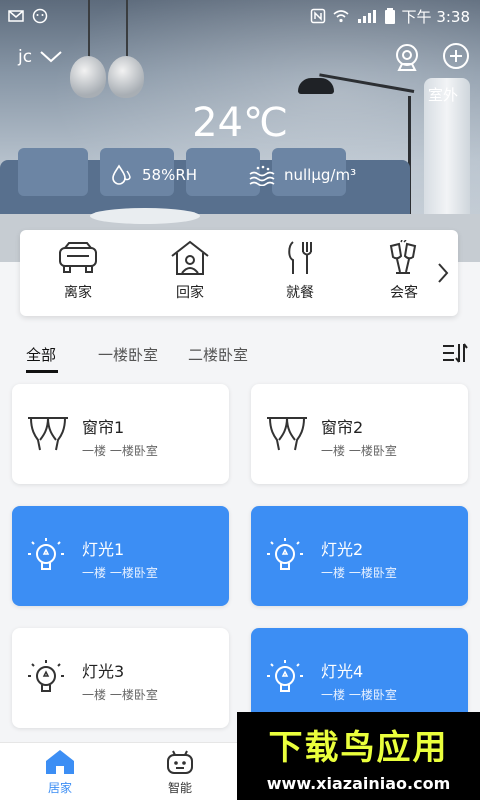 Image resolution: width=480 pixels, height=800 pixels. I want to click on device-card-light-2: 灯光2 一楼 一楼卧室, so click(359, 556).